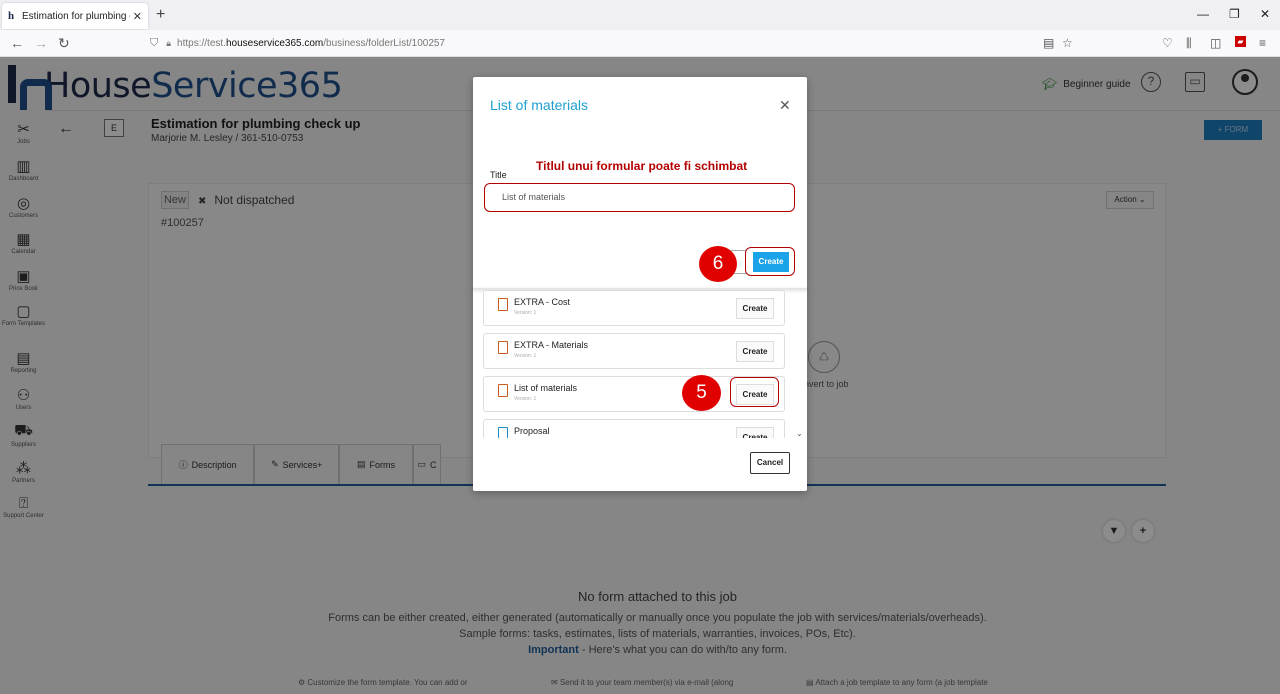  What do you see at coordinates (718, 264) in the screenshot?
I see `step-marker-6: 6` at bounding box center [718, 264].